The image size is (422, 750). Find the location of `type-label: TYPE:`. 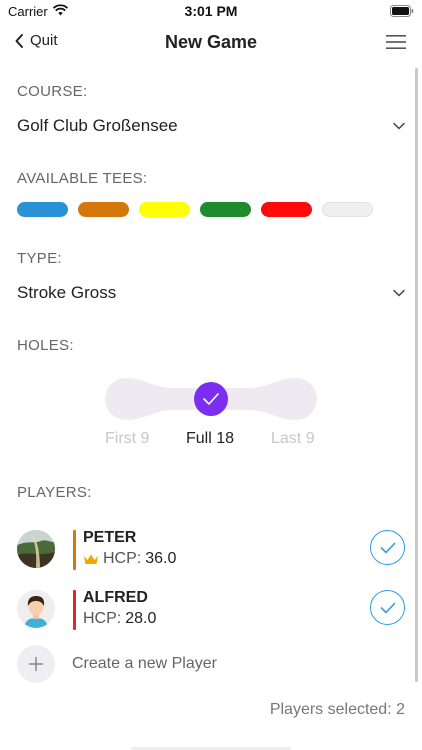

type-label: TYPE: is located at coordinates (39, 258).